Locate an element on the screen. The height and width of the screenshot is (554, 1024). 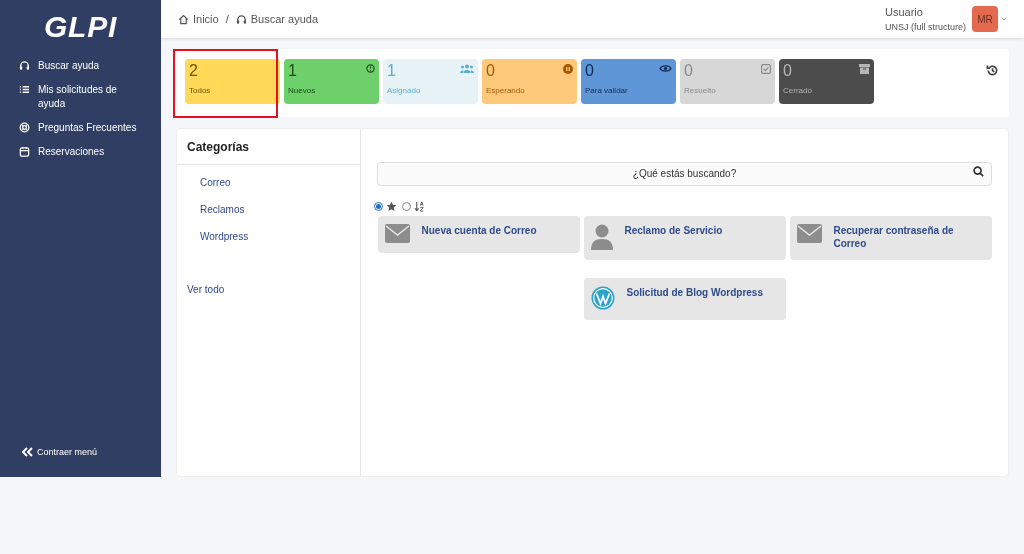
collapse-menu-link: Contraer menú is located at coordinates (67, 452).